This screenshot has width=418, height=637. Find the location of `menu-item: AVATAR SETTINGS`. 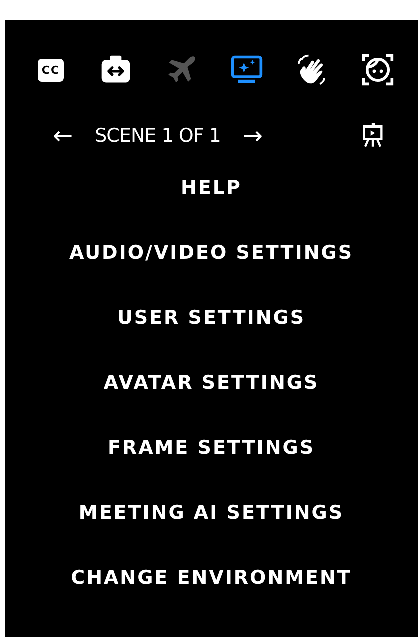

menu-item: AVATAR SETTINGS is located at coordinates (212, 382).